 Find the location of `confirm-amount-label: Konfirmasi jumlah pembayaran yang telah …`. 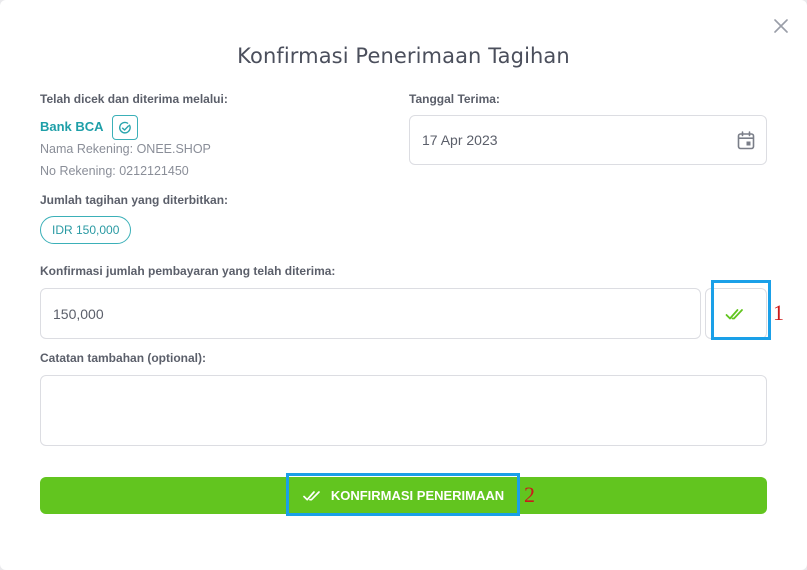

confirm-amount-label: Konfirmasi jumlah pembayaran yang telah … is located at coordinates (188, 271).